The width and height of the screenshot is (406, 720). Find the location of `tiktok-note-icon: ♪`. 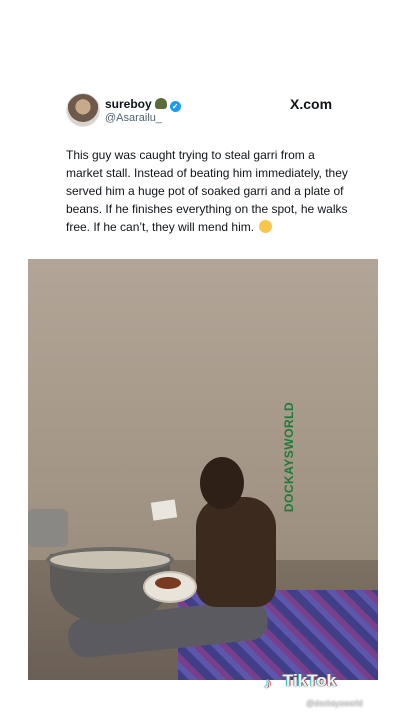

tiktok-note-icon: ♪ is located at coordinates (268, 683).